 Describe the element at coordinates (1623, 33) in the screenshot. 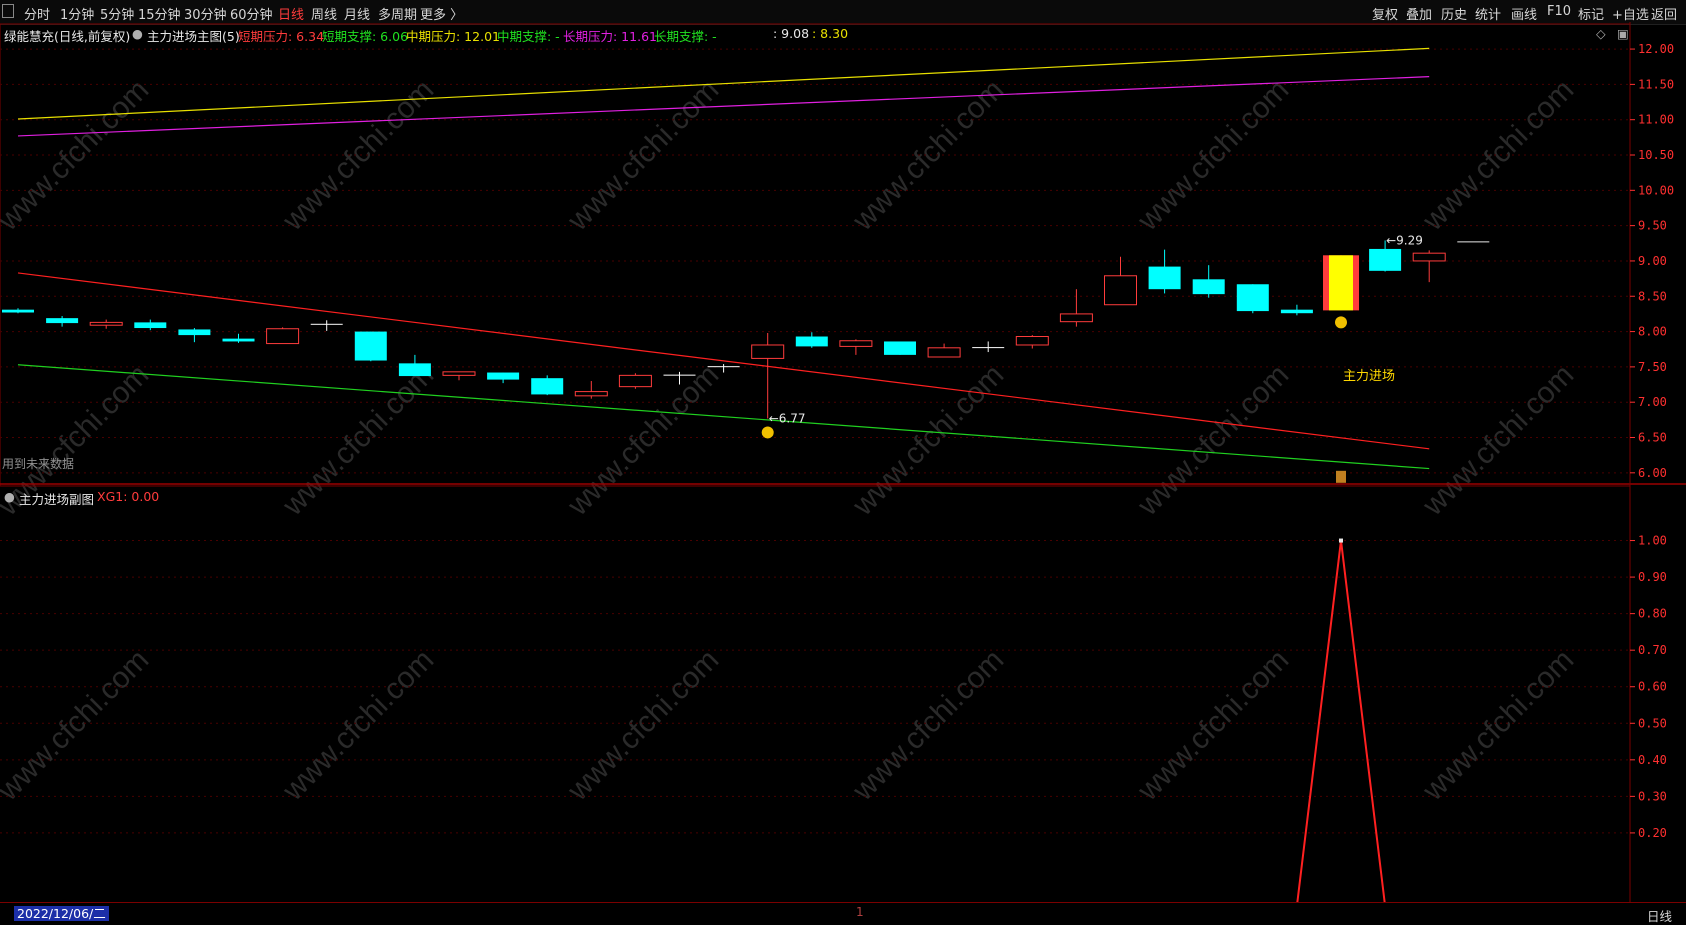

I see `window-restore-icon: ▣` at that location.